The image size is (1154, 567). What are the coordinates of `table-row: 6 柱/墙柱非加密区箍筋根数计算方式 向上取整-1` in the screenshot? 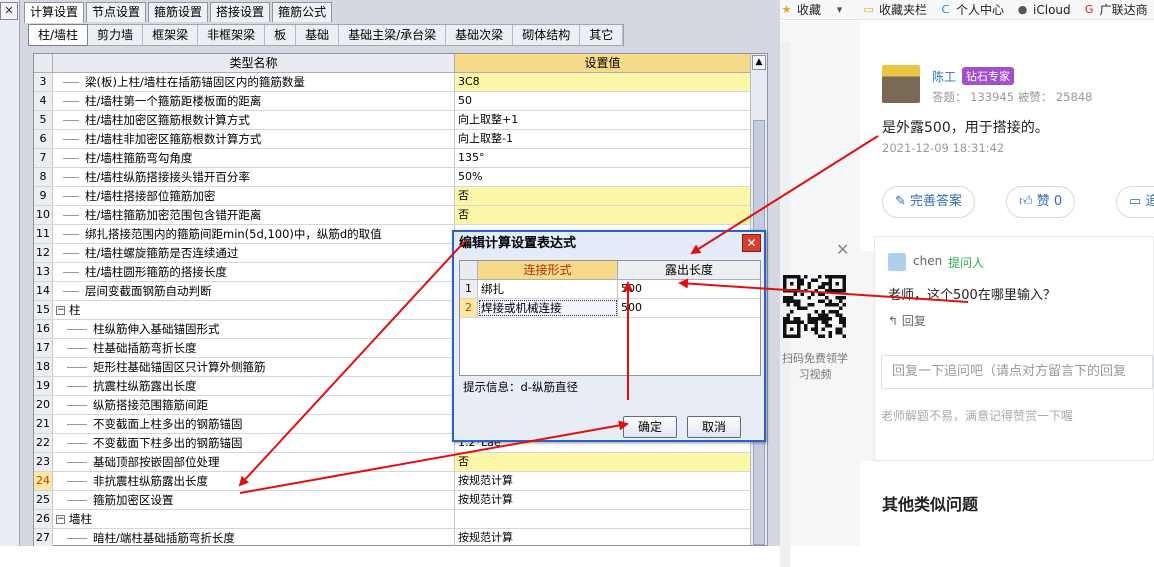 It's located at (392, 139).